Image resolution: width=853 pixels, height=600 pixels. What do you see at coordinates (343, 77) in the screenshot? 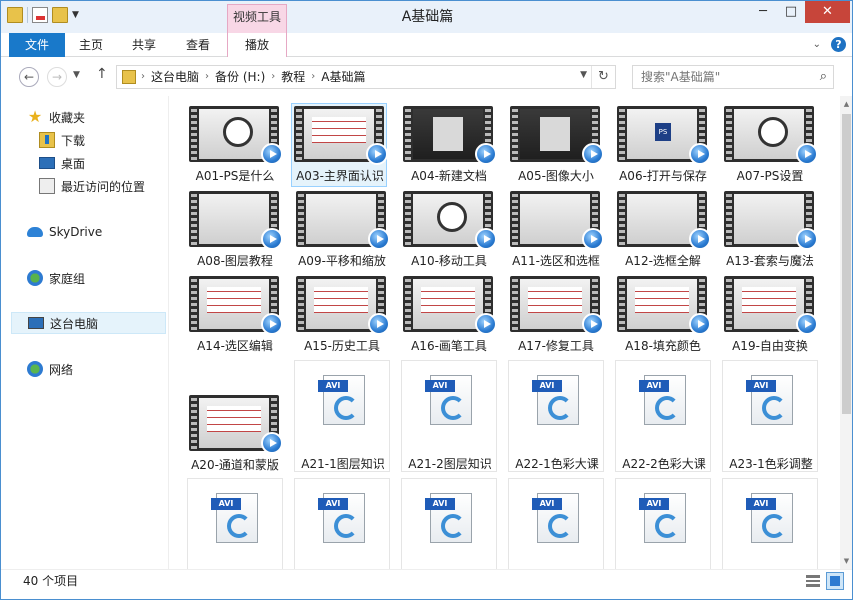
I see `crumb-current: A基础篇` at bounding box center [343, 77].